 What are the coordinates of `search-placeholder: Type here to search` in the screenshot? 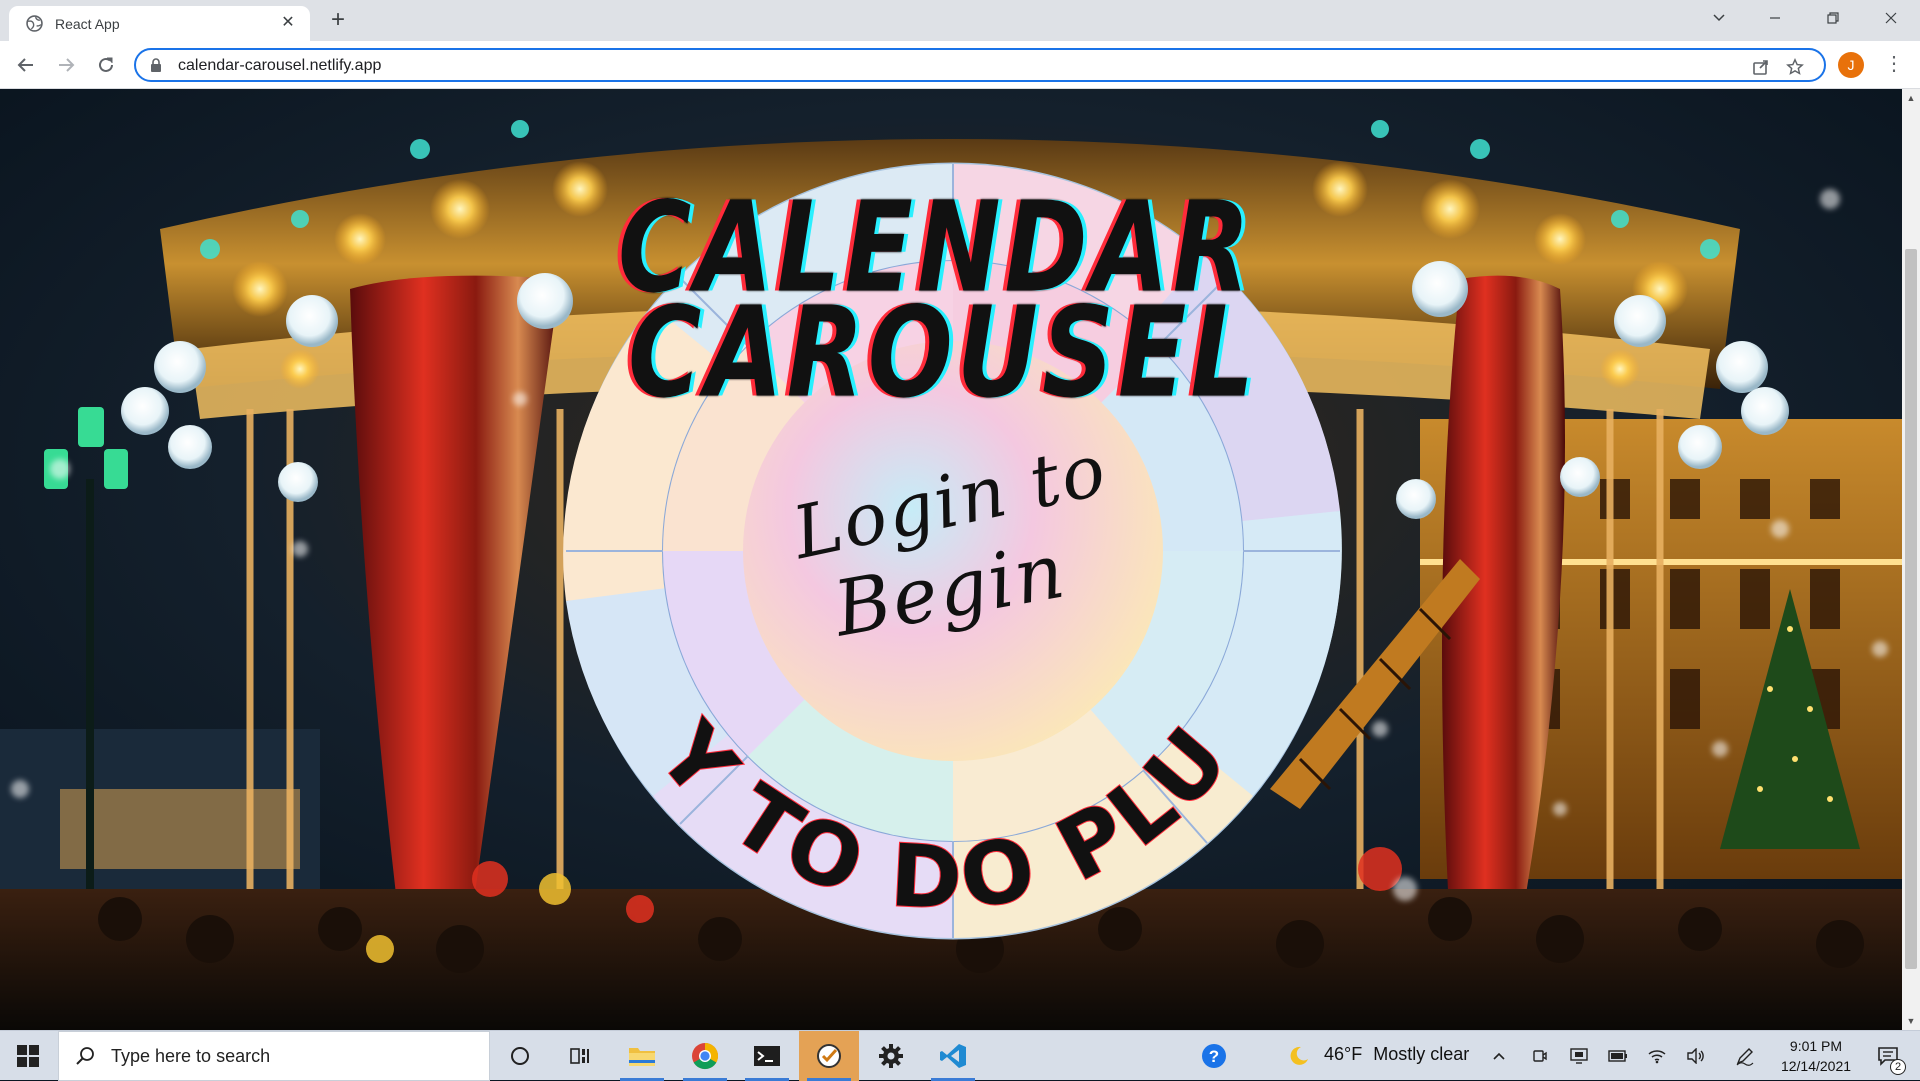 It's located at (191, 1056).